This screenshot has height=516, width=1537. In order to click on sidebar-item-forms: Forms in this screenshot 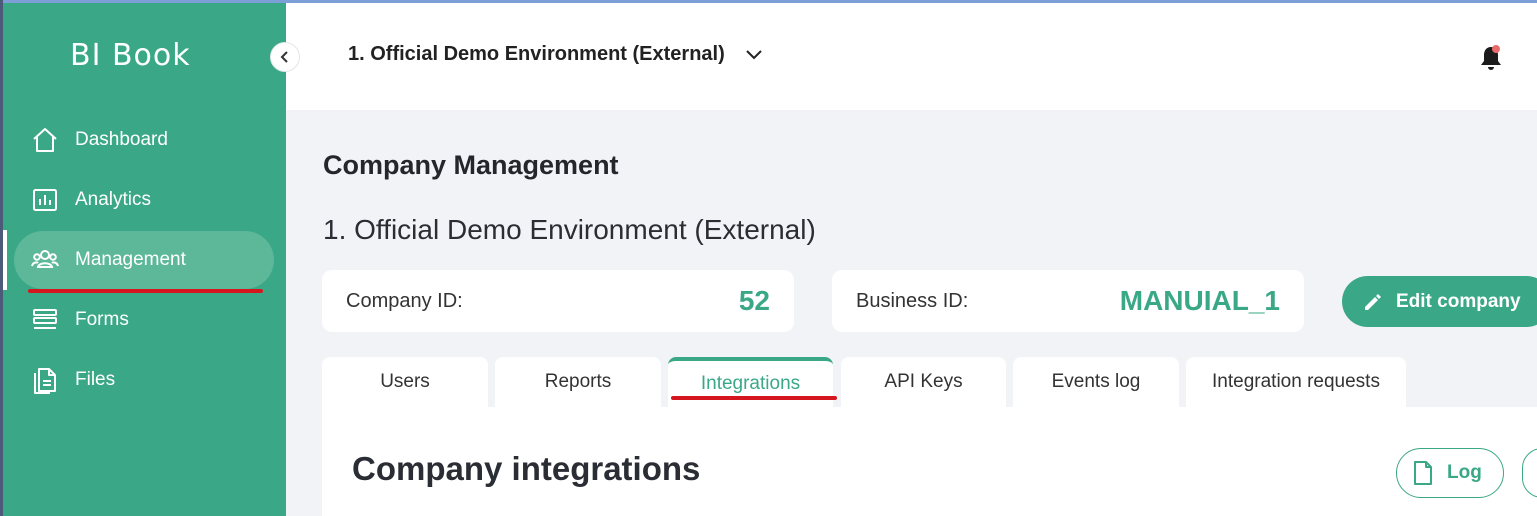, I will do `click(144, 320)`.